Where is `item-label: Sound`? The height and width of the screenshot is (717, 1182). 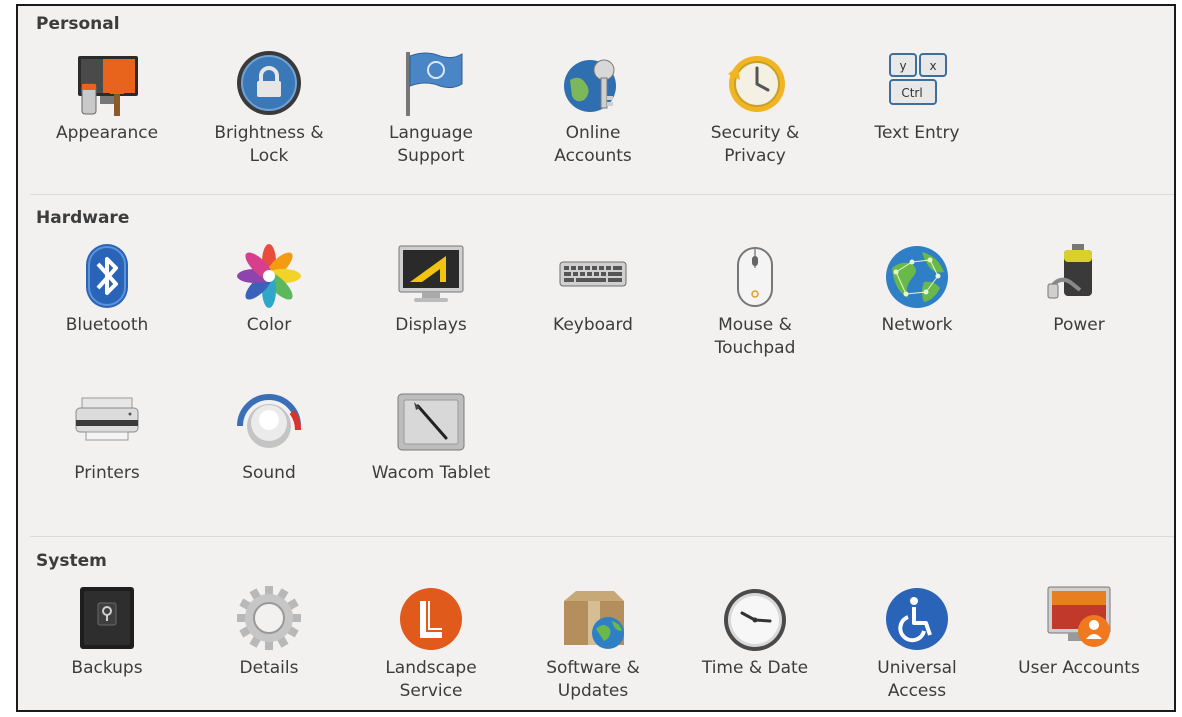
item-label: Sound is located at coordinates (269, 473).